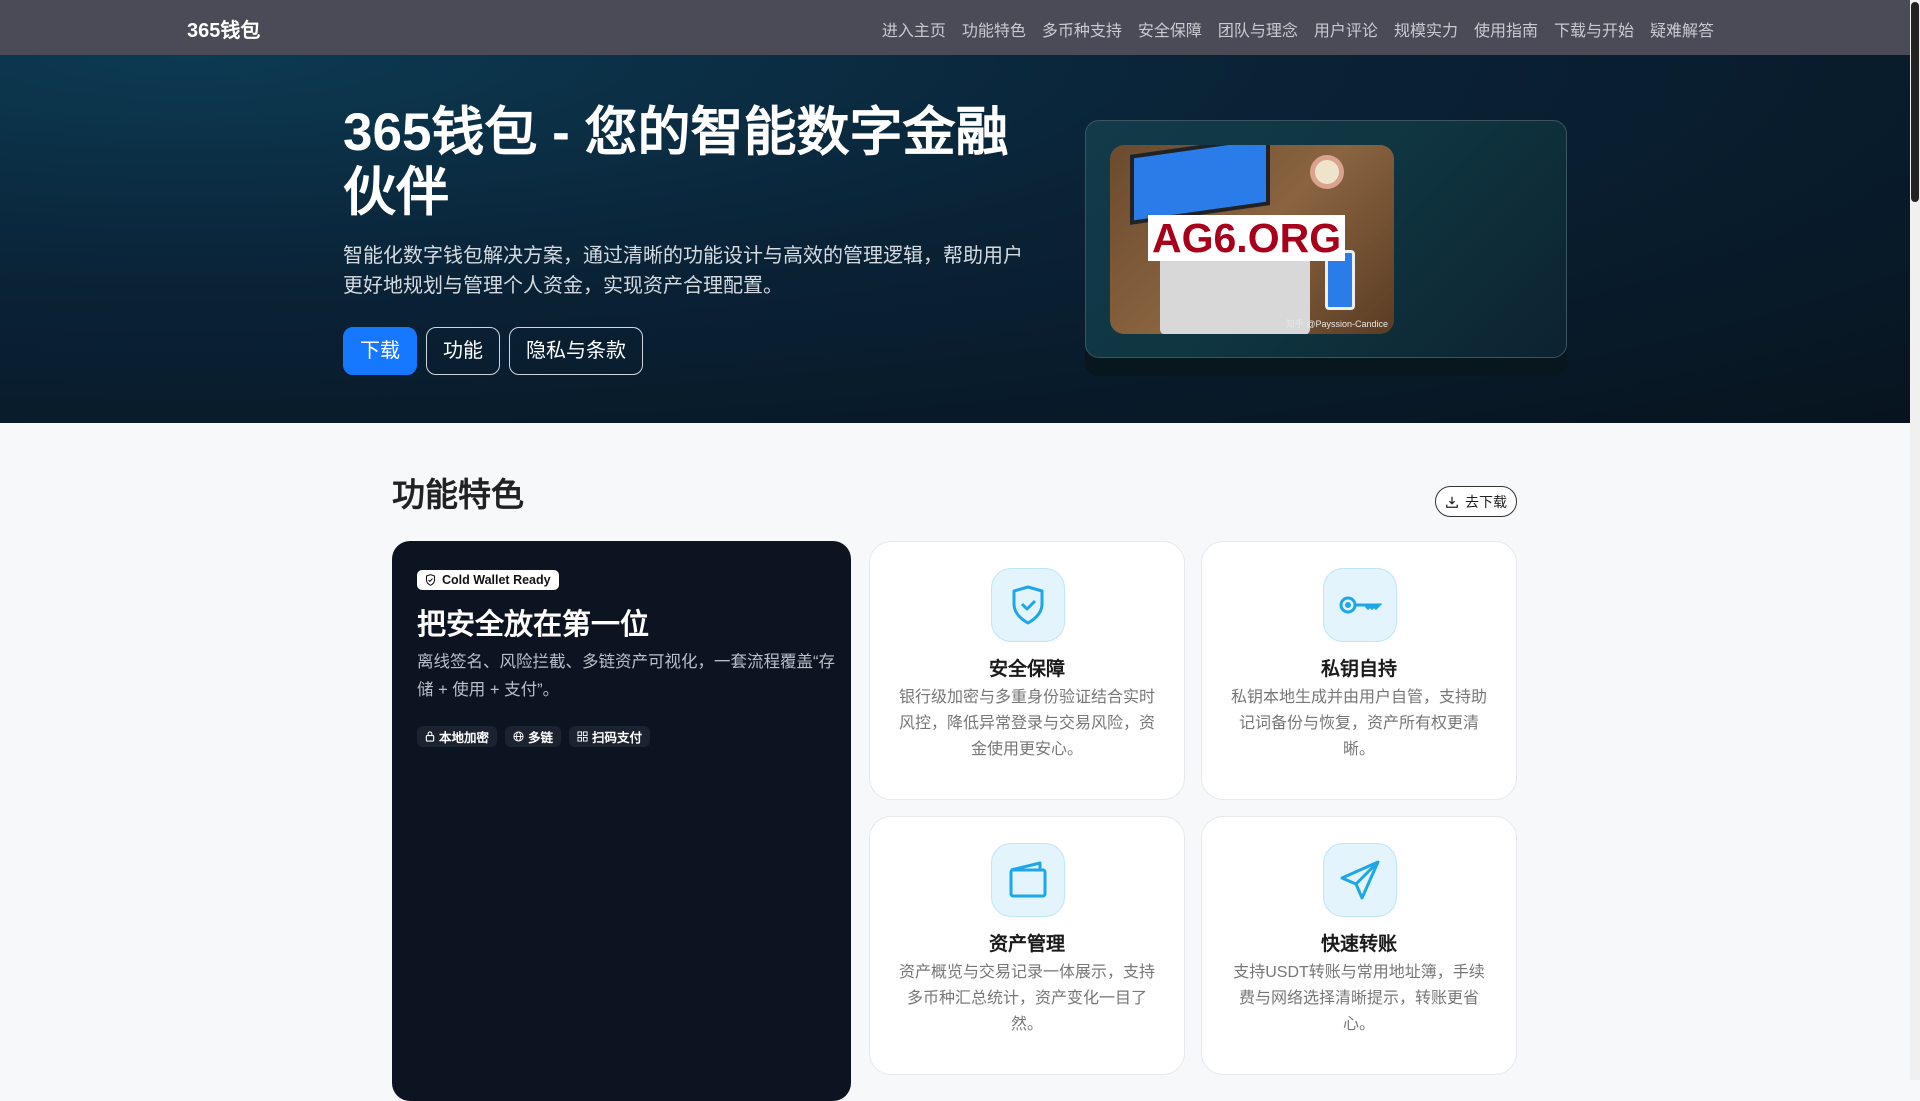 This screenshot has width=1920, height=1101. I want to click on feature-title: 私钥自持, so click(1358, 669).